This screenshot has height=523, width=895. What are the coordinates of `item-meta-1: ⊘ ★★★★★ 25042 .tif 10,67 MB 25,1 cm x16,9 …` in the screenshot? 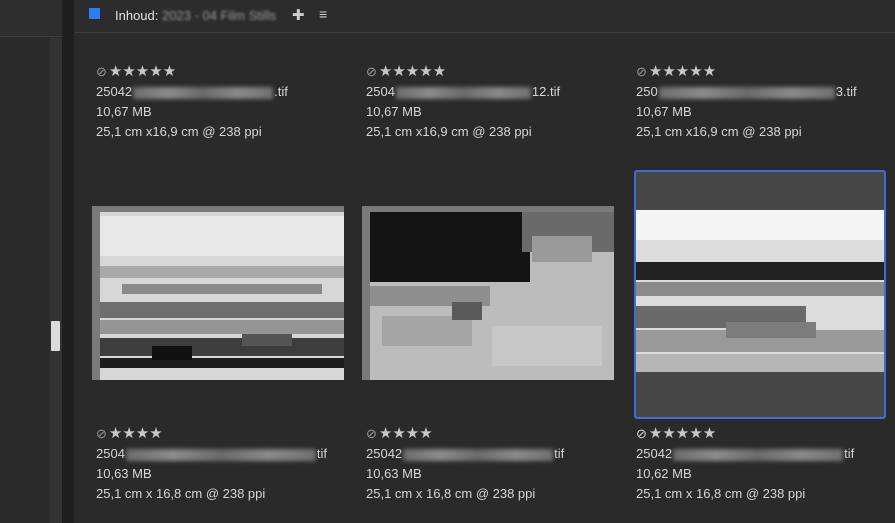 It's located at (192, 102).